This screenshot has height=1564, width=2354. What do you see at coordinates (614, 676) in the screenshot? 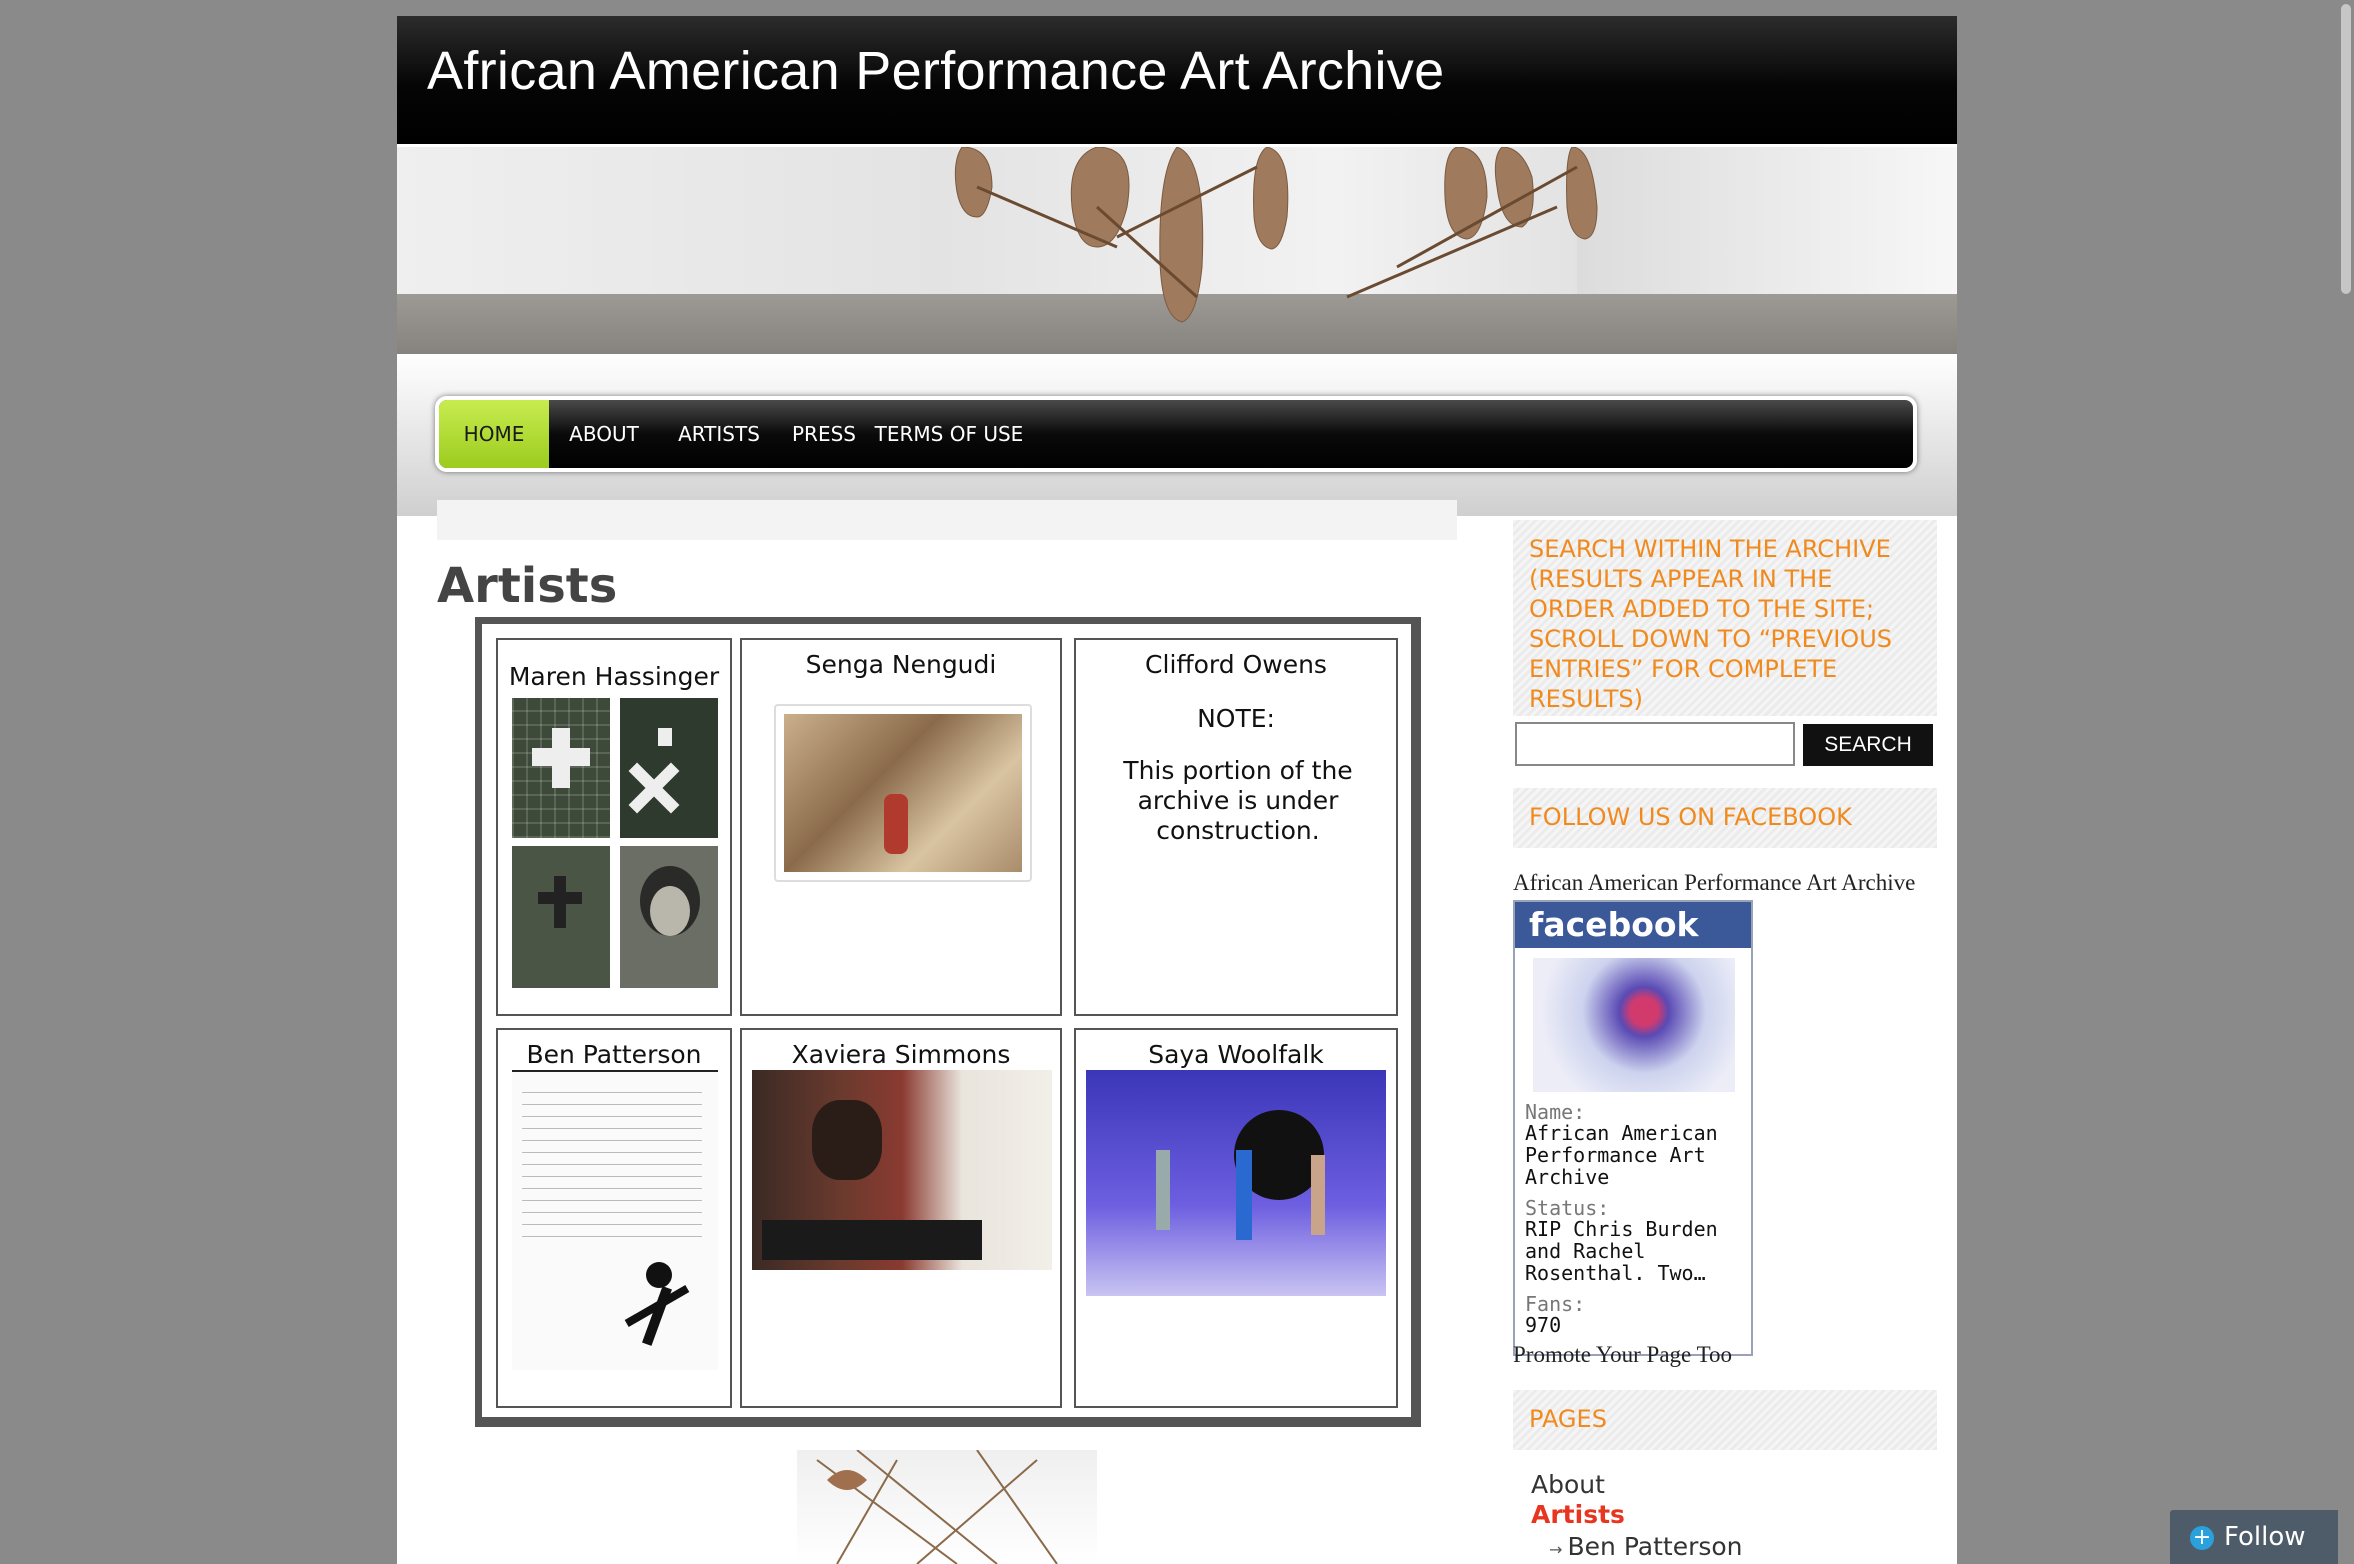
I see `artist-name: Maren Hassinger` at bounding box center [614, 676].